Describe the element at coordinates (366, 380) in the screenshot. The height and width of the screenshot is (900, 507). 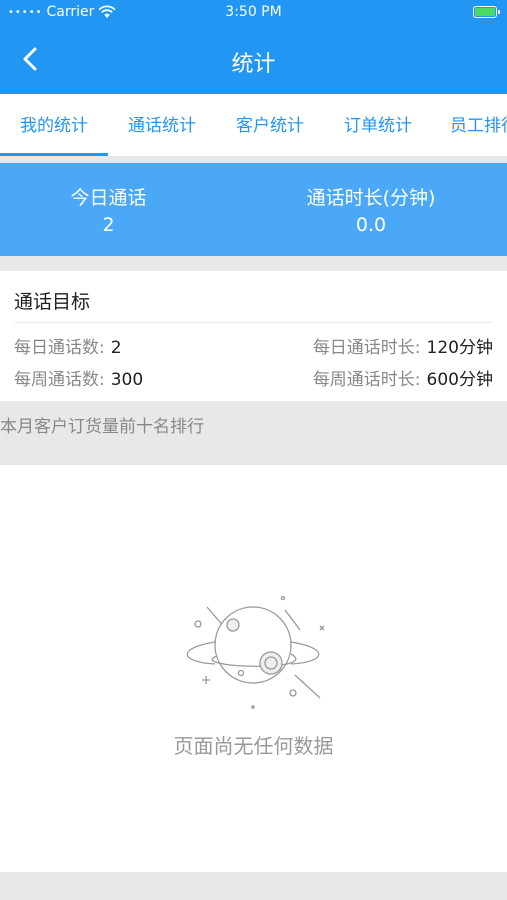
I see `weekly-duration-label: 每周通话时长:` at that location.